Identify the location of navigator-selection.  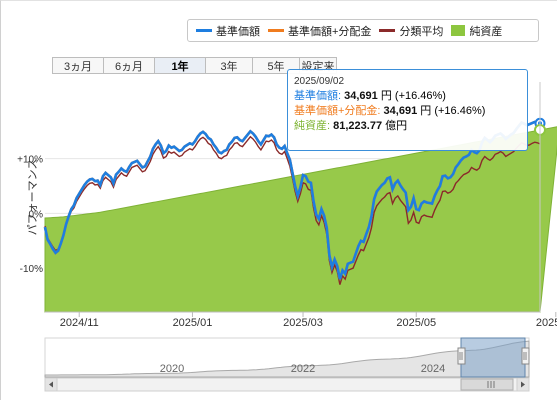
(493, 357).